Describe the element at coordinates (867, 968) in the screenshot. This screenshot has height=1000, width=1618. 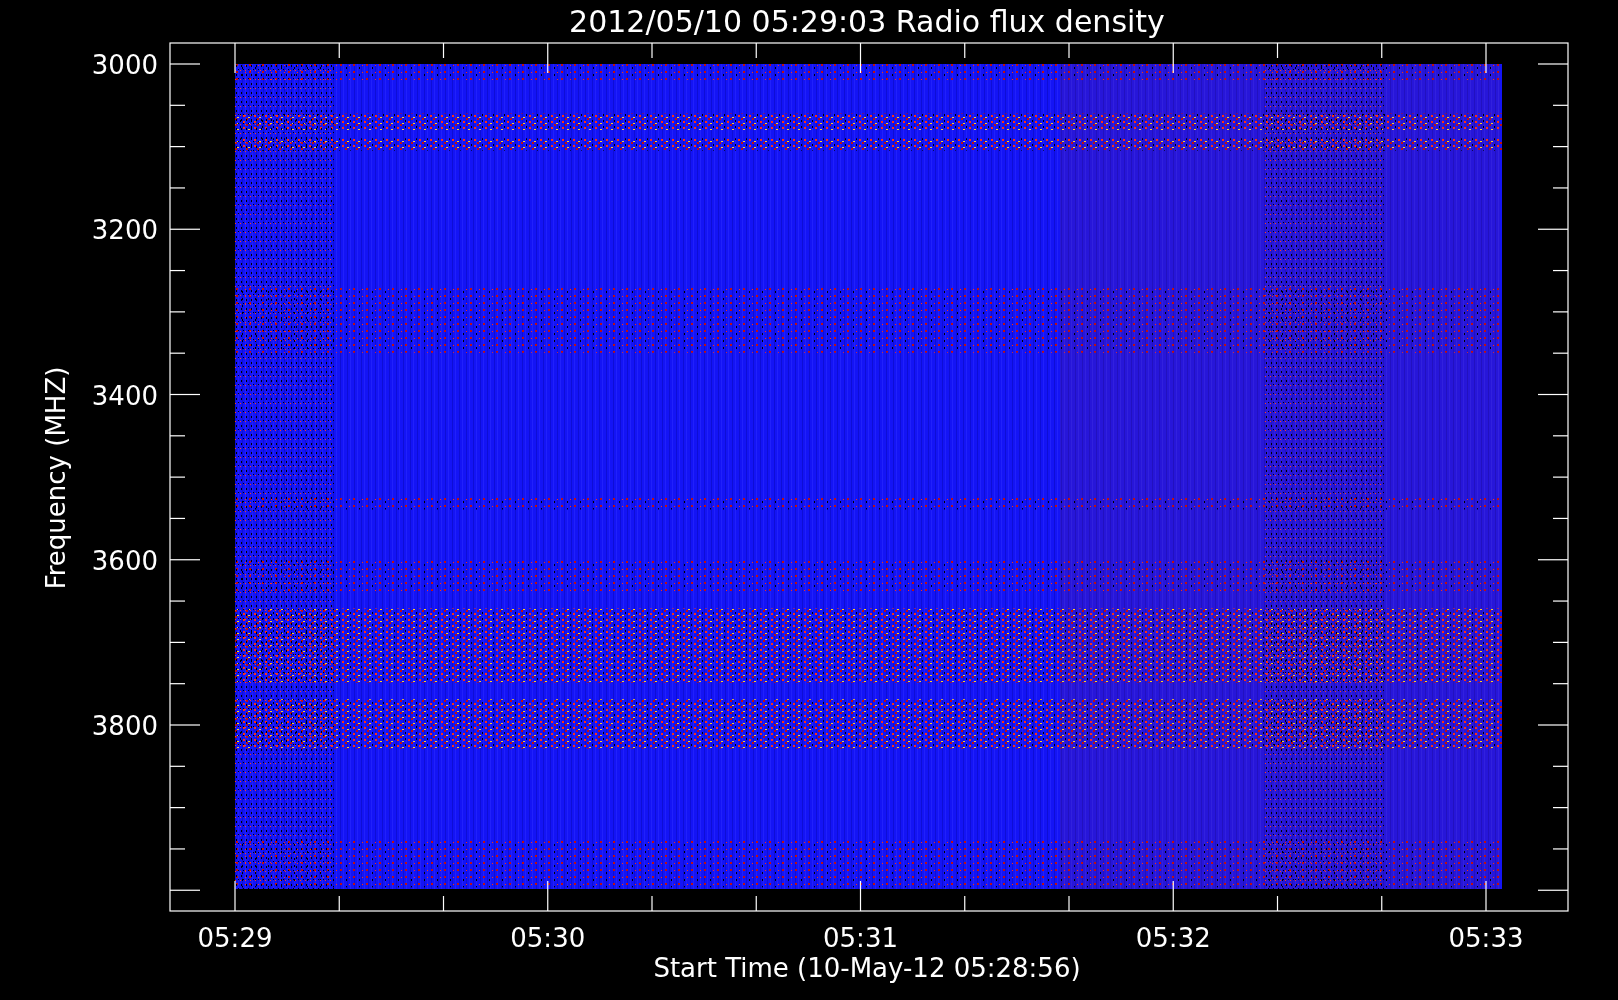
I see `x-axis-label: Start Time (10-May-12 05:28:56)` at that location.